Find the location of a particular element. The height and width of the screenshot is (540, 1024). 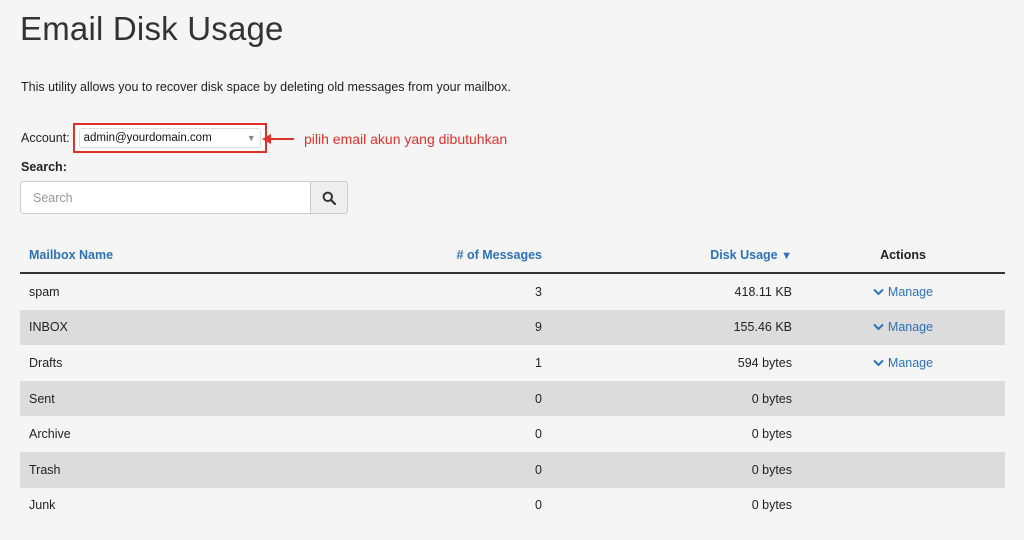

annotation: pilih email akun yang dibutuhkan is located at coordinates (384, 139).